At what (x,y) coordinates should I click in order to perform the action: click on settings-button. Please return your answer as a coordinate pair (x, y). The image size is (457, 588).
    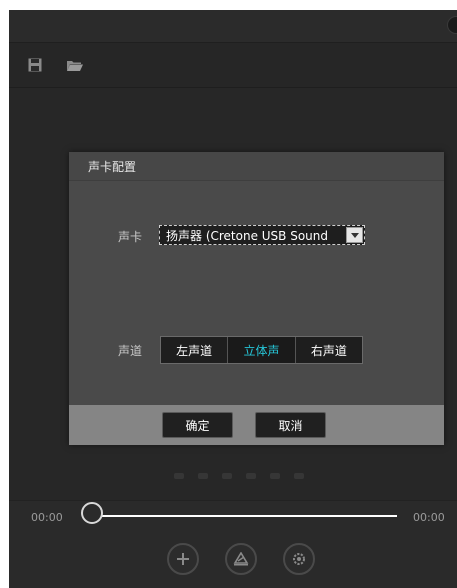
    Looking at the image, I should click on (299, 559).